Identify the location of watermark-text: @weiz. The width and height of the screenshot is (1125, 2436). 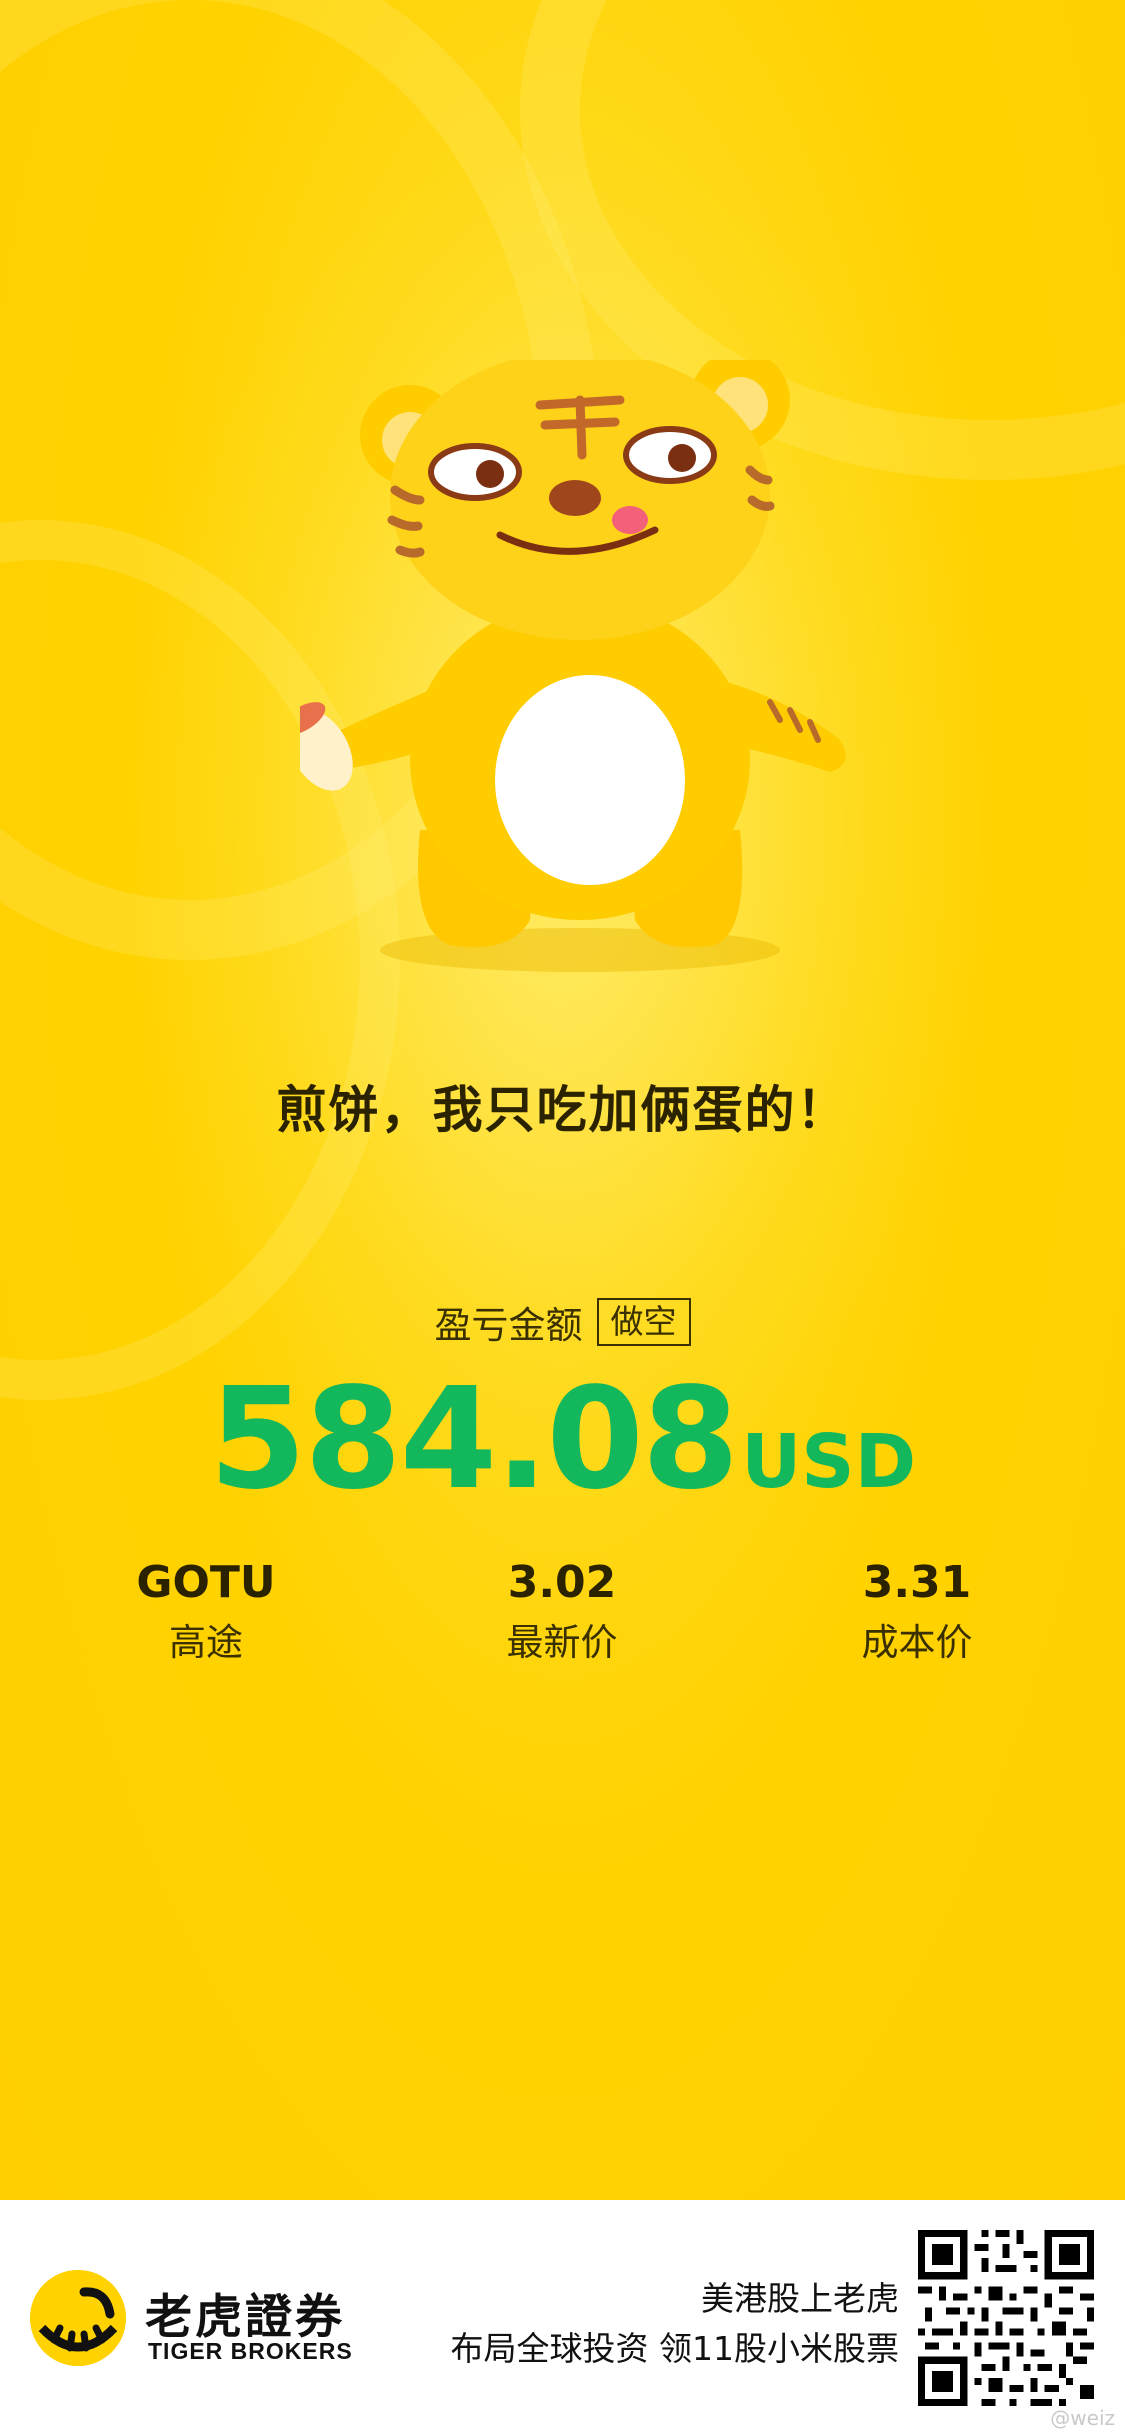
(1082, 2418).